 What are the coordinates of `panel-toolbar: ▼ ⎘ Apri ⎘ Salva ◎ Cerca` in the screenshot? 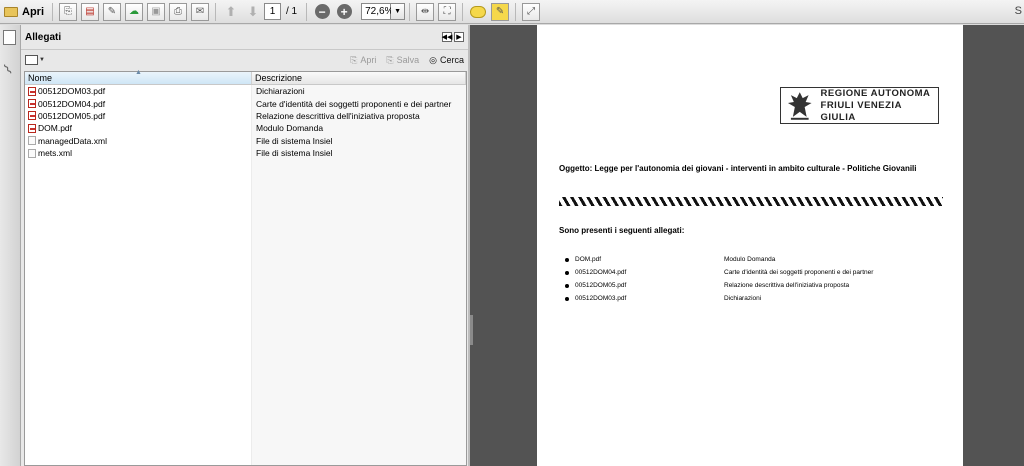 It's located at (244, 60).